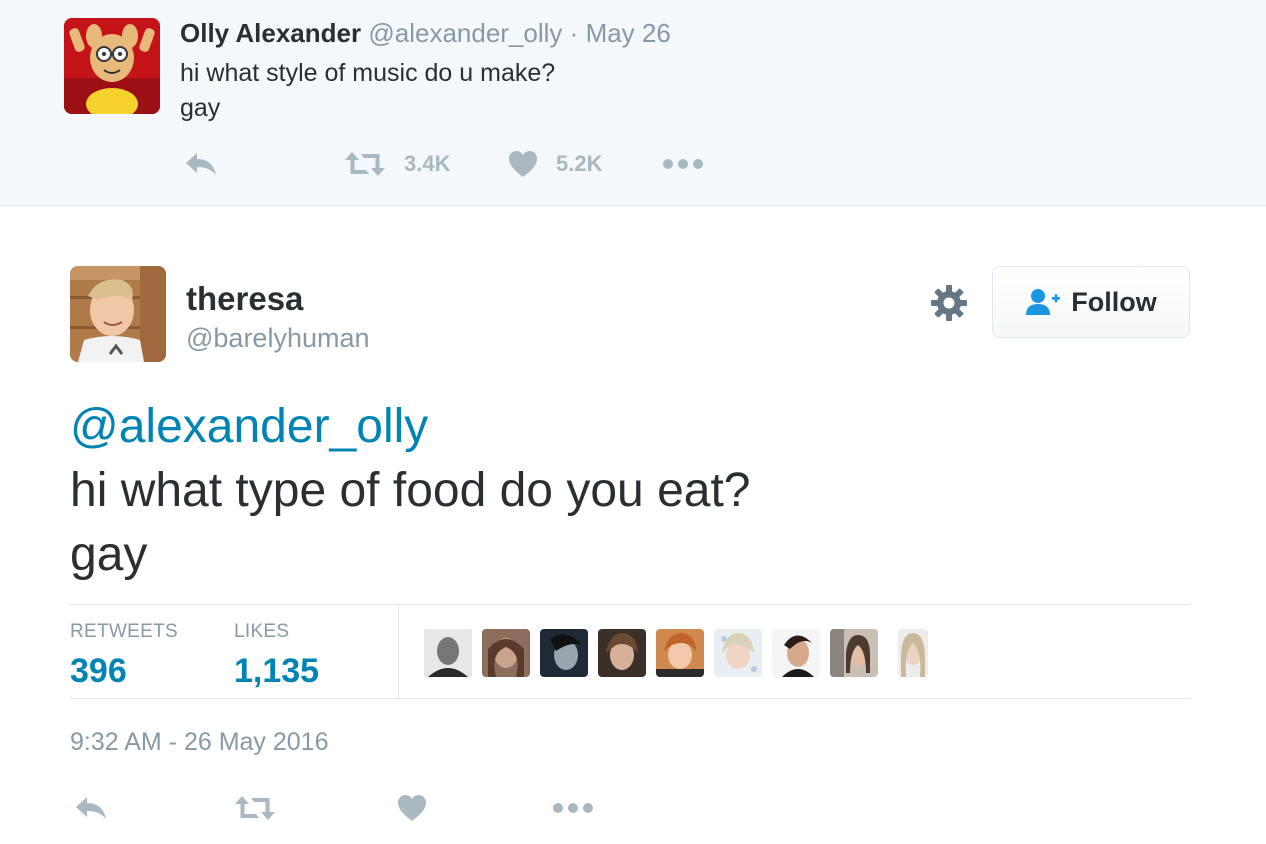 Image resolution: width=1266 pixels, height=844 pixels. Describe the element at coordinates (98, 671) in the screenshot. I see `retweets-value: 396` at that location.